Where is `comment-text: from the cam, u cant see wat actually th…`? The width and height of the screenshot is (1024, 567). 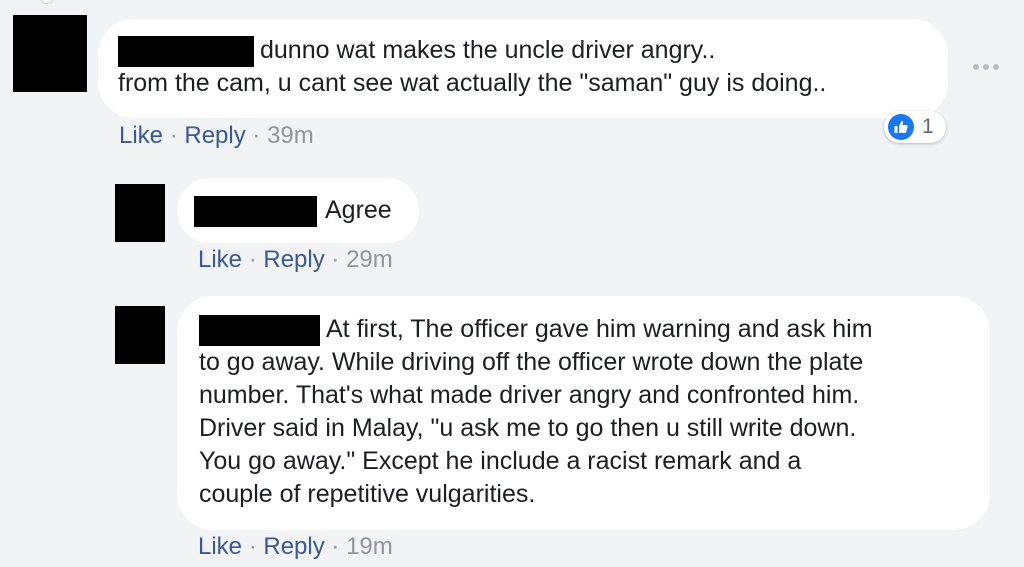 comment-text: from the cam, u cant see wat actually th… is located at coordinates (472, 83).